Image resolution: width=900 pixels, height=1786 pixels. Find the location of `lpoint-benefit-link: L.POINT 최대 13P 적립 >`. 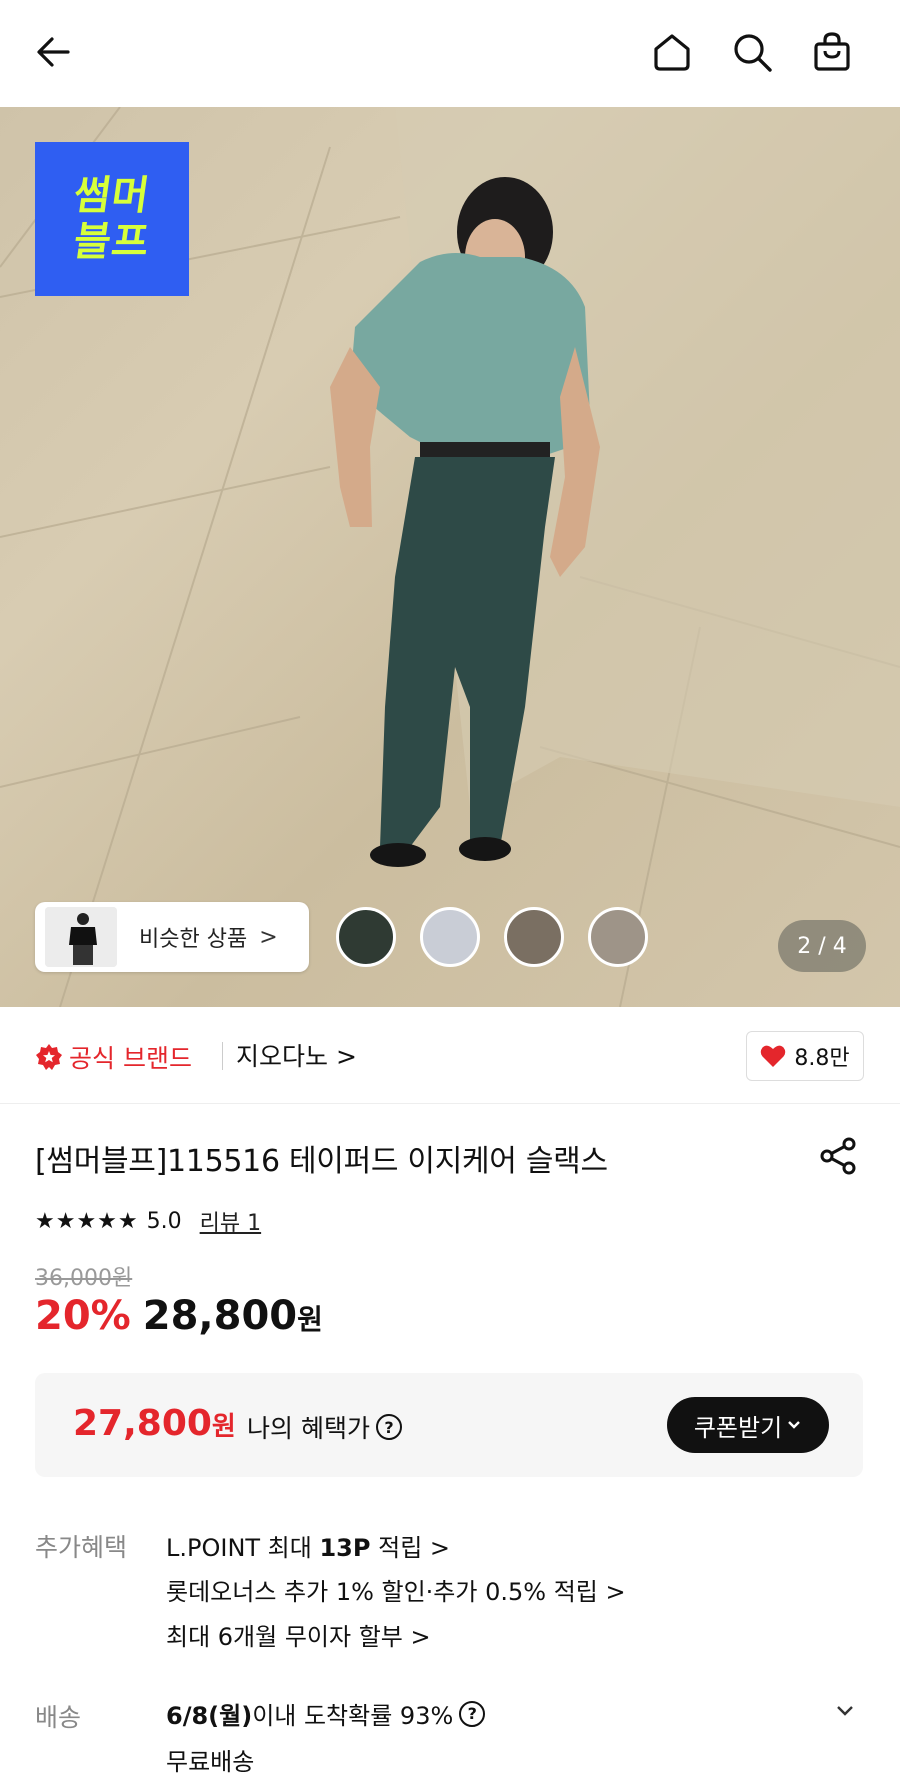

lpoint-benefit-link: L.POINT 최대 13P 적립 > is located at coordinates (308, 1545).